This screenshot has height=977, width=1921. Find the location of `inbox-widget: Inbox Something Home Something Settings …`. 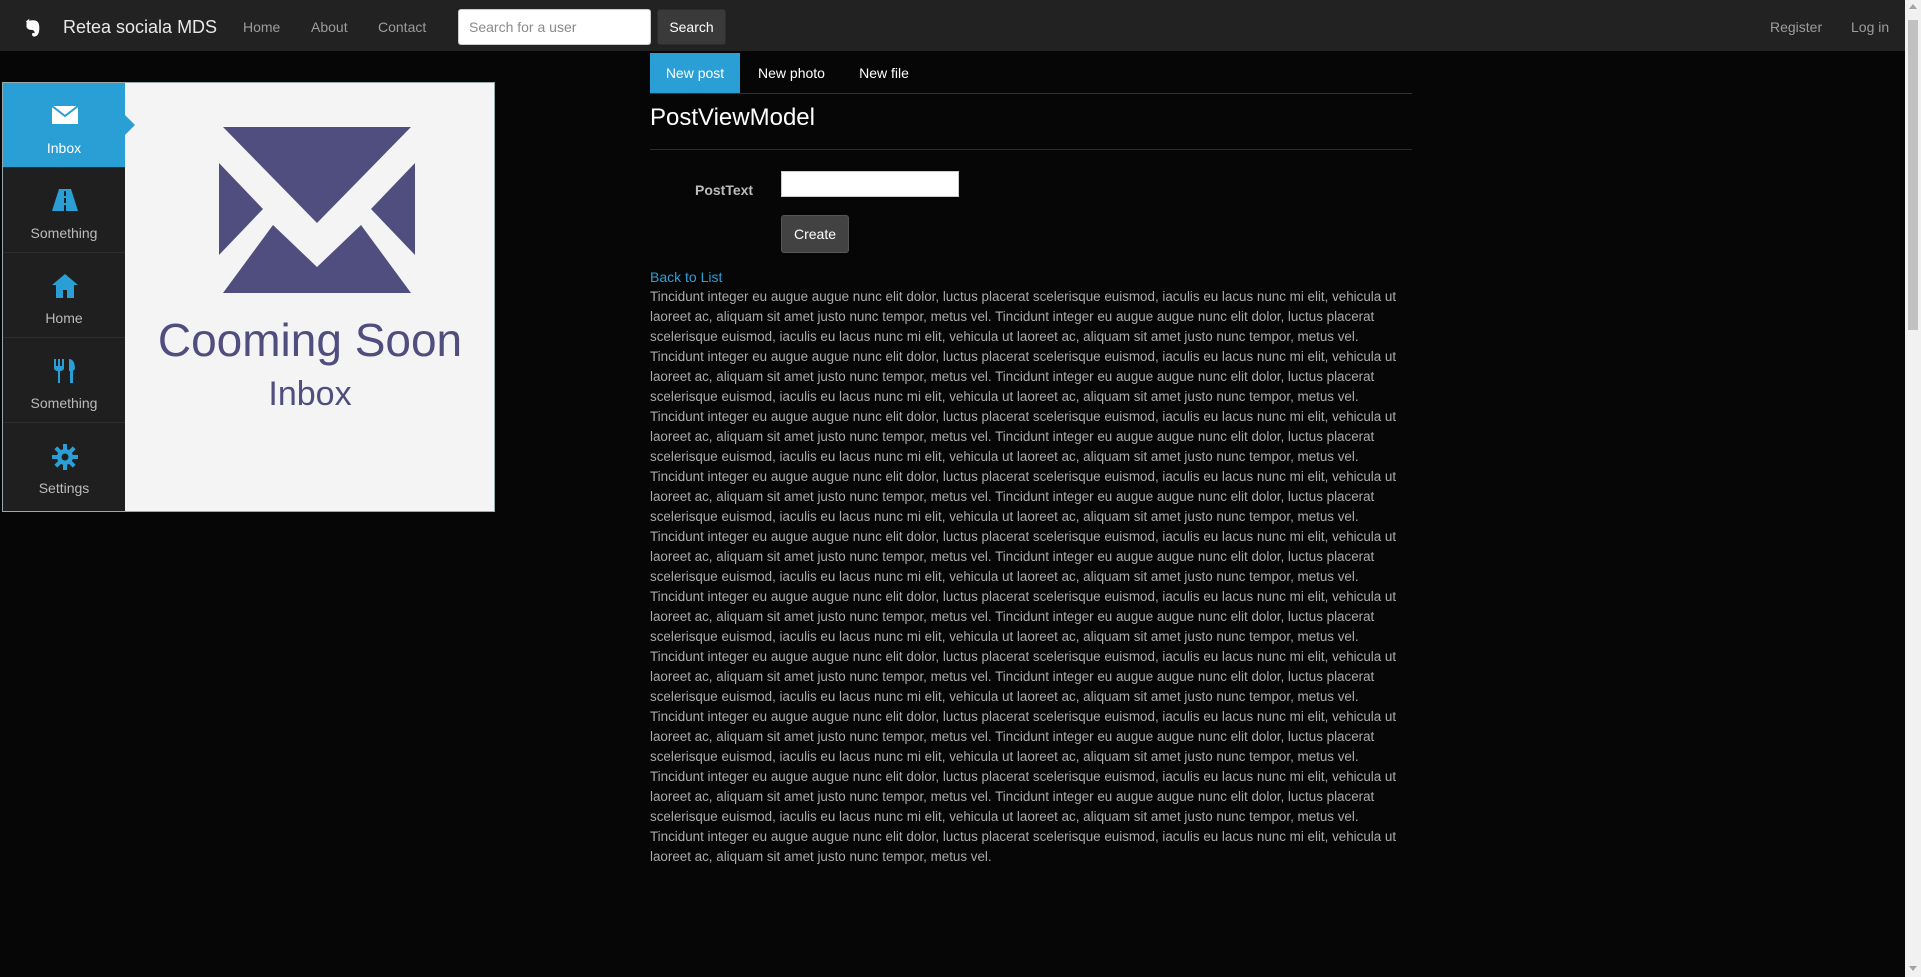

inbox-widget: Inbox Something Home Something Settings … is located at coordinates (248, 297).